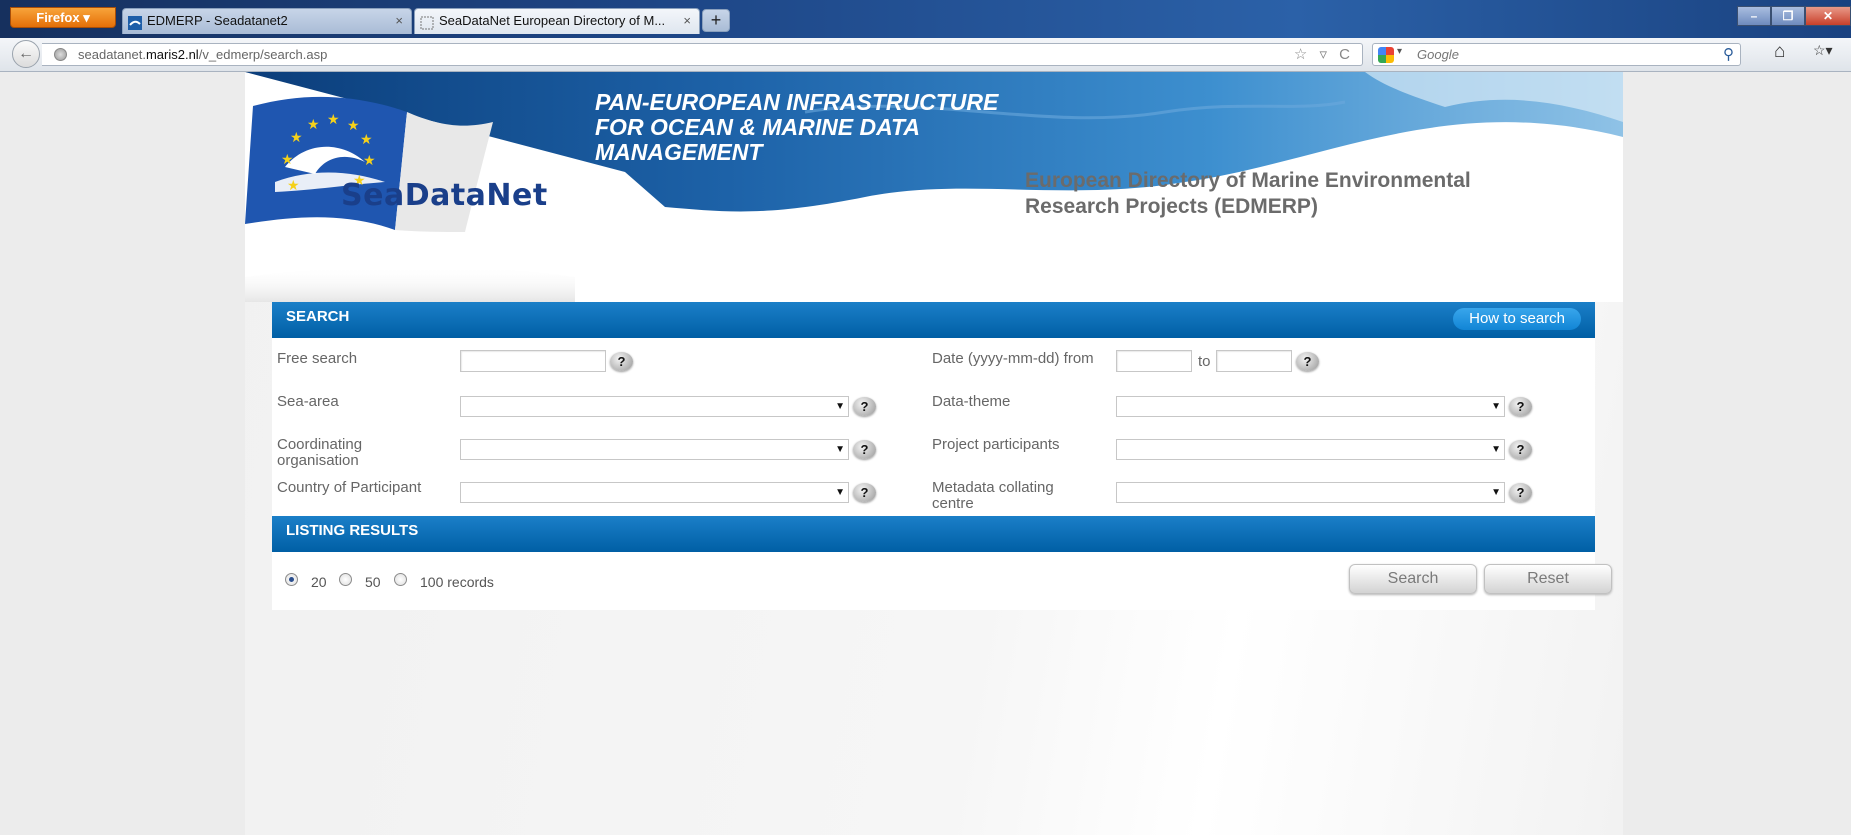 Image resolution: width=1851 pixels, height=835 pixels. I want to click on tab-seadatanet-directory: SeaDataNet European Directory of M... ×, so click(557, 21).